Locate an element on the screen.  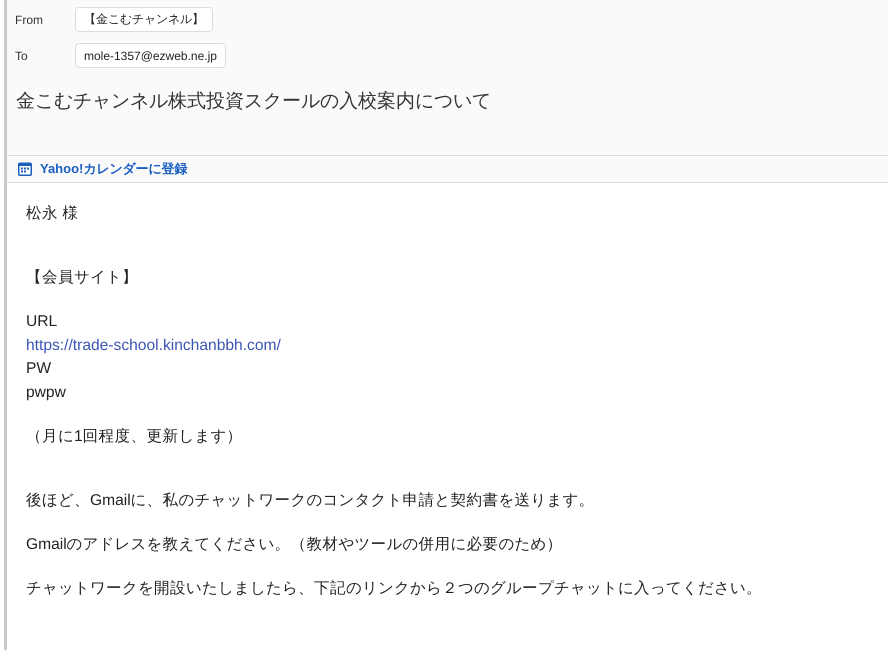
address-chip: mole-1357@ezweb.ne.jp is located at coordinates (150, 55).